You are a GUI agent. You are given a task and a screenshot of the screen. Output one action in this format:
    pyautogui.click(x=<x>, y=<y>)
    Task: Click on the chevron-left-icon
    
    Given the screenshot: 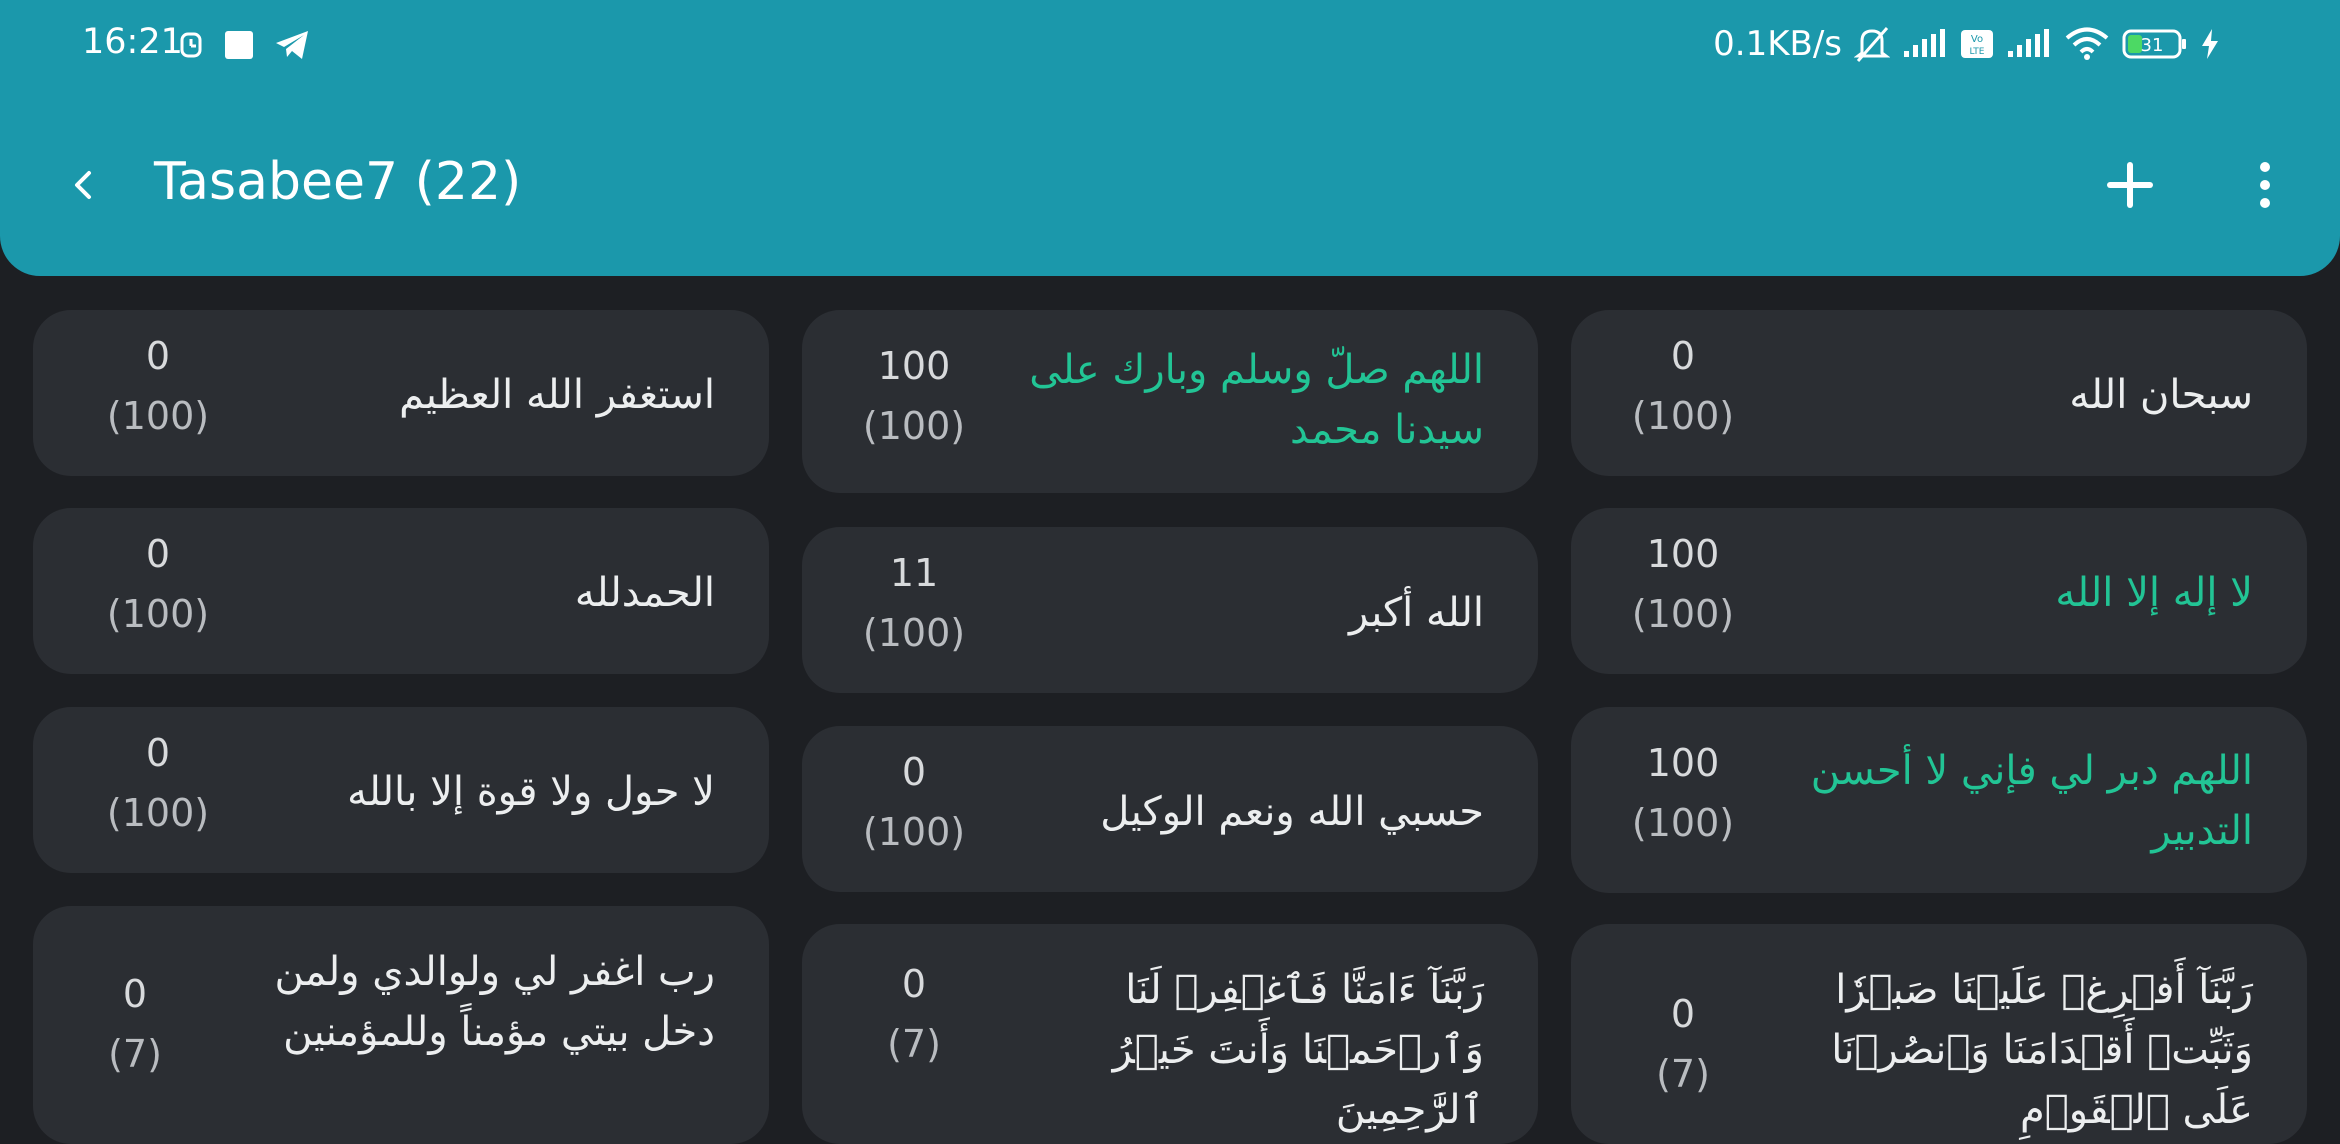 What is the action you would take?
    pyautogui.click(x=83, y=185)
    